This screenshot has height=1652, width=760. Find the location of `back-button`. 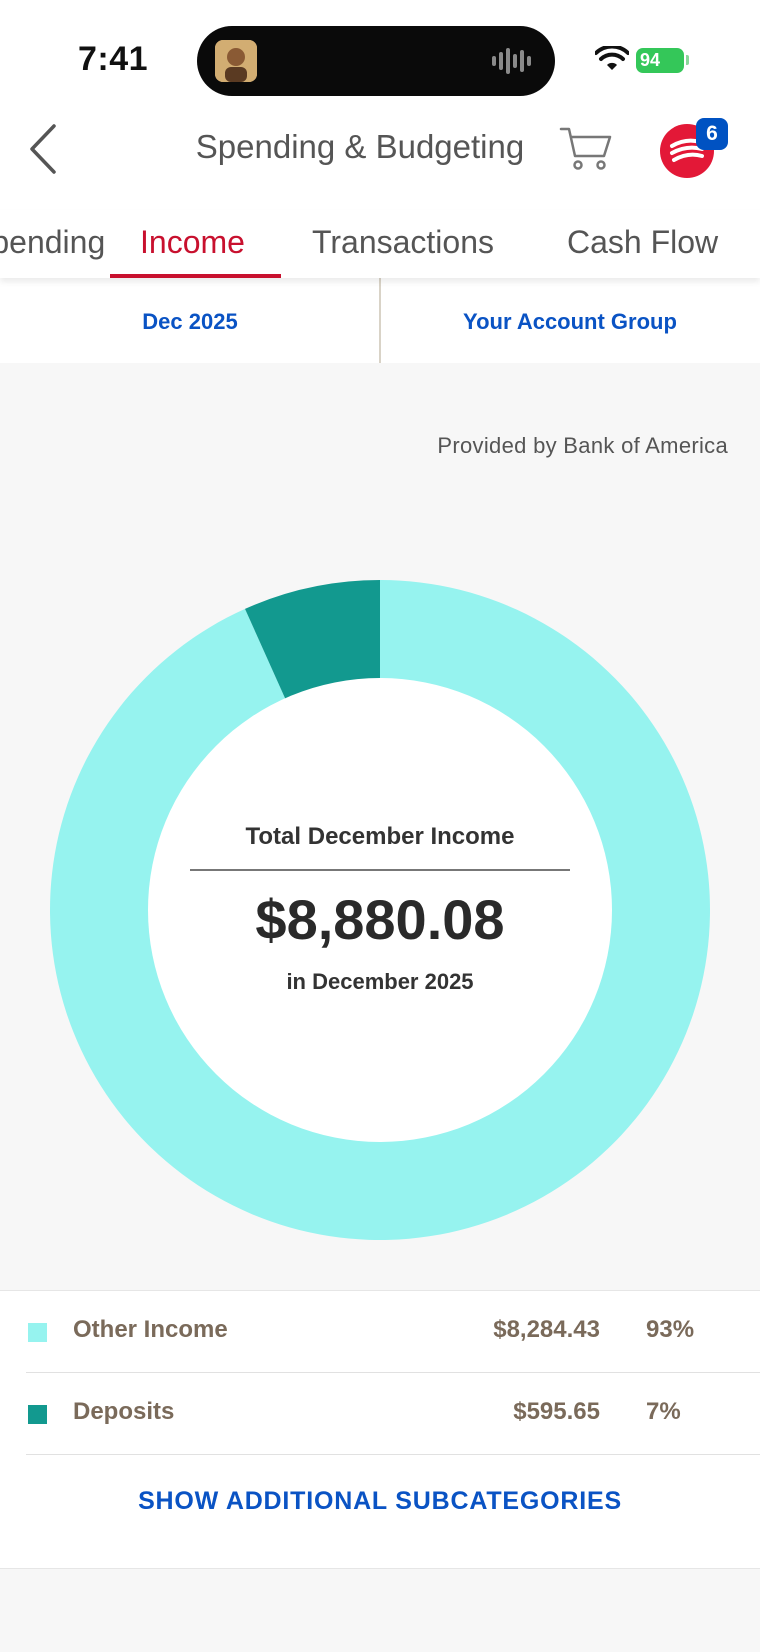

back-button is located at coordinates (44, 149).